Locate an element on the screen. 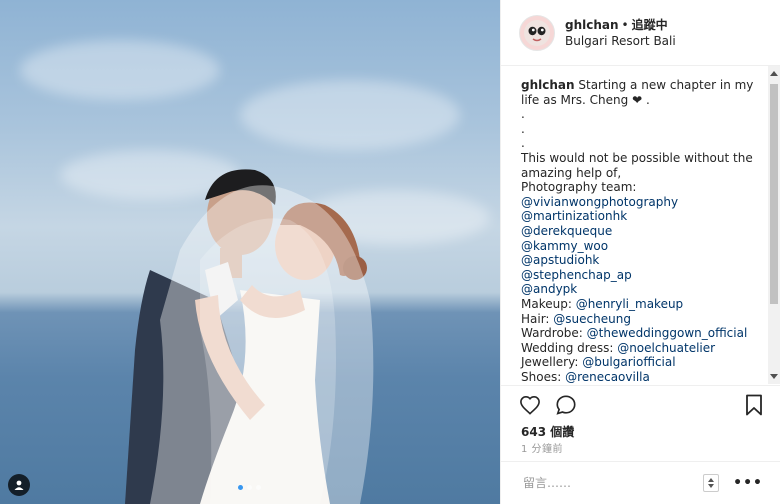 The image size is (780, 504). caption-scrollbar is located at coordinates (774, 225).